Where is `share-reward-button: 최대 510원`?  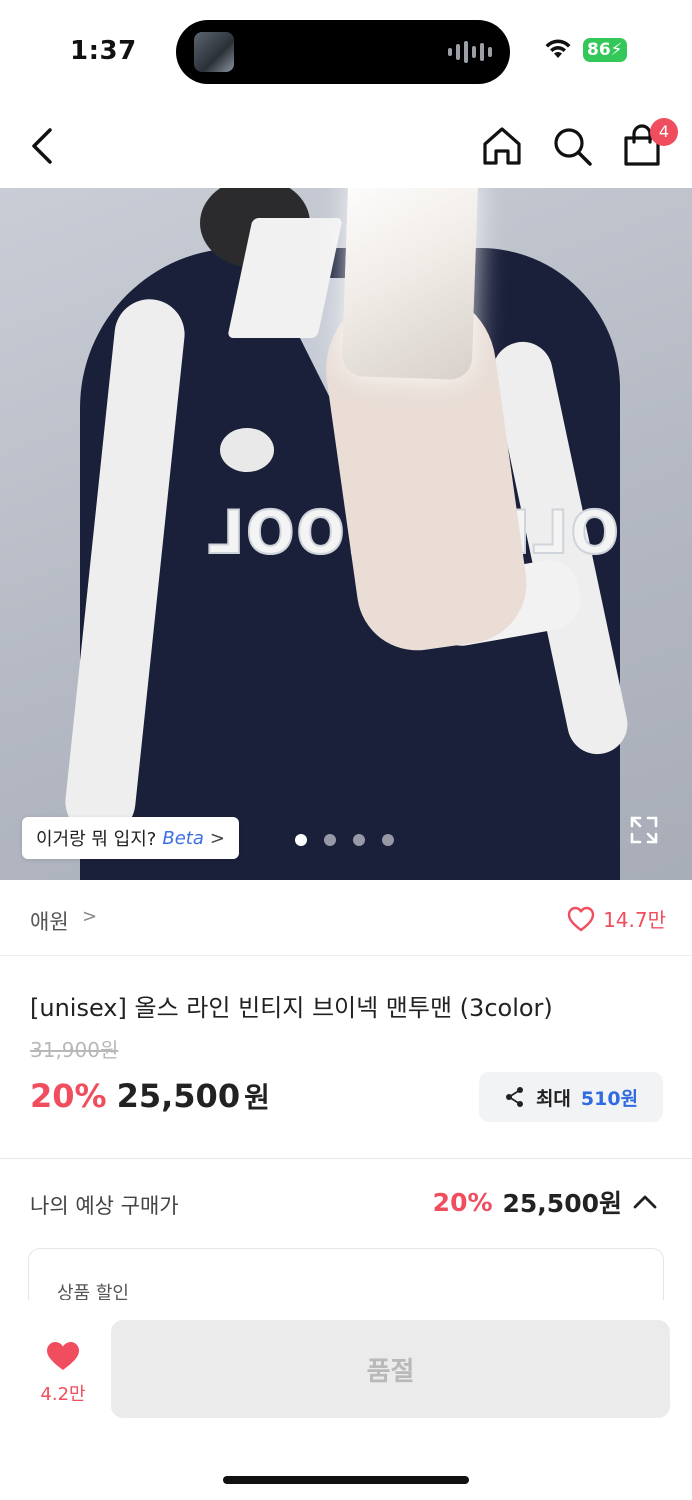
share-reward-button: 최대 510원 is located at coordinates (571, 1097).